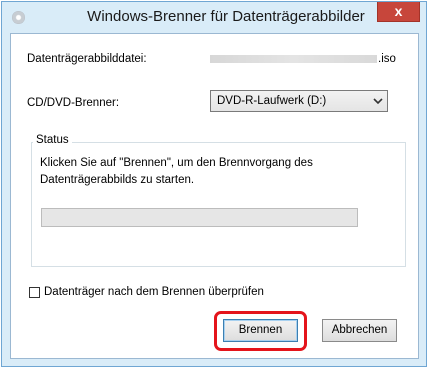 The height and width of the screenshot is (371, 430). I want to click on verify-checkbox, so click(34, 292).